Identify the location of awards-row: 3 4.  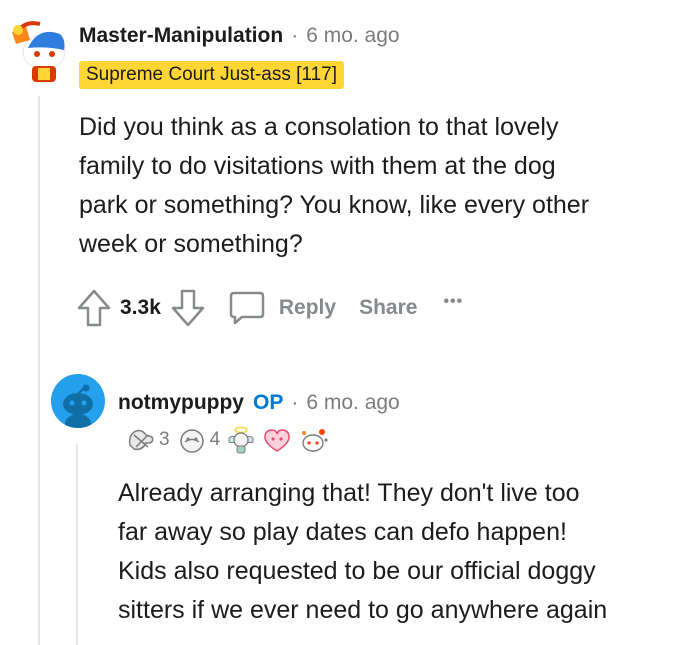
(231, 440).